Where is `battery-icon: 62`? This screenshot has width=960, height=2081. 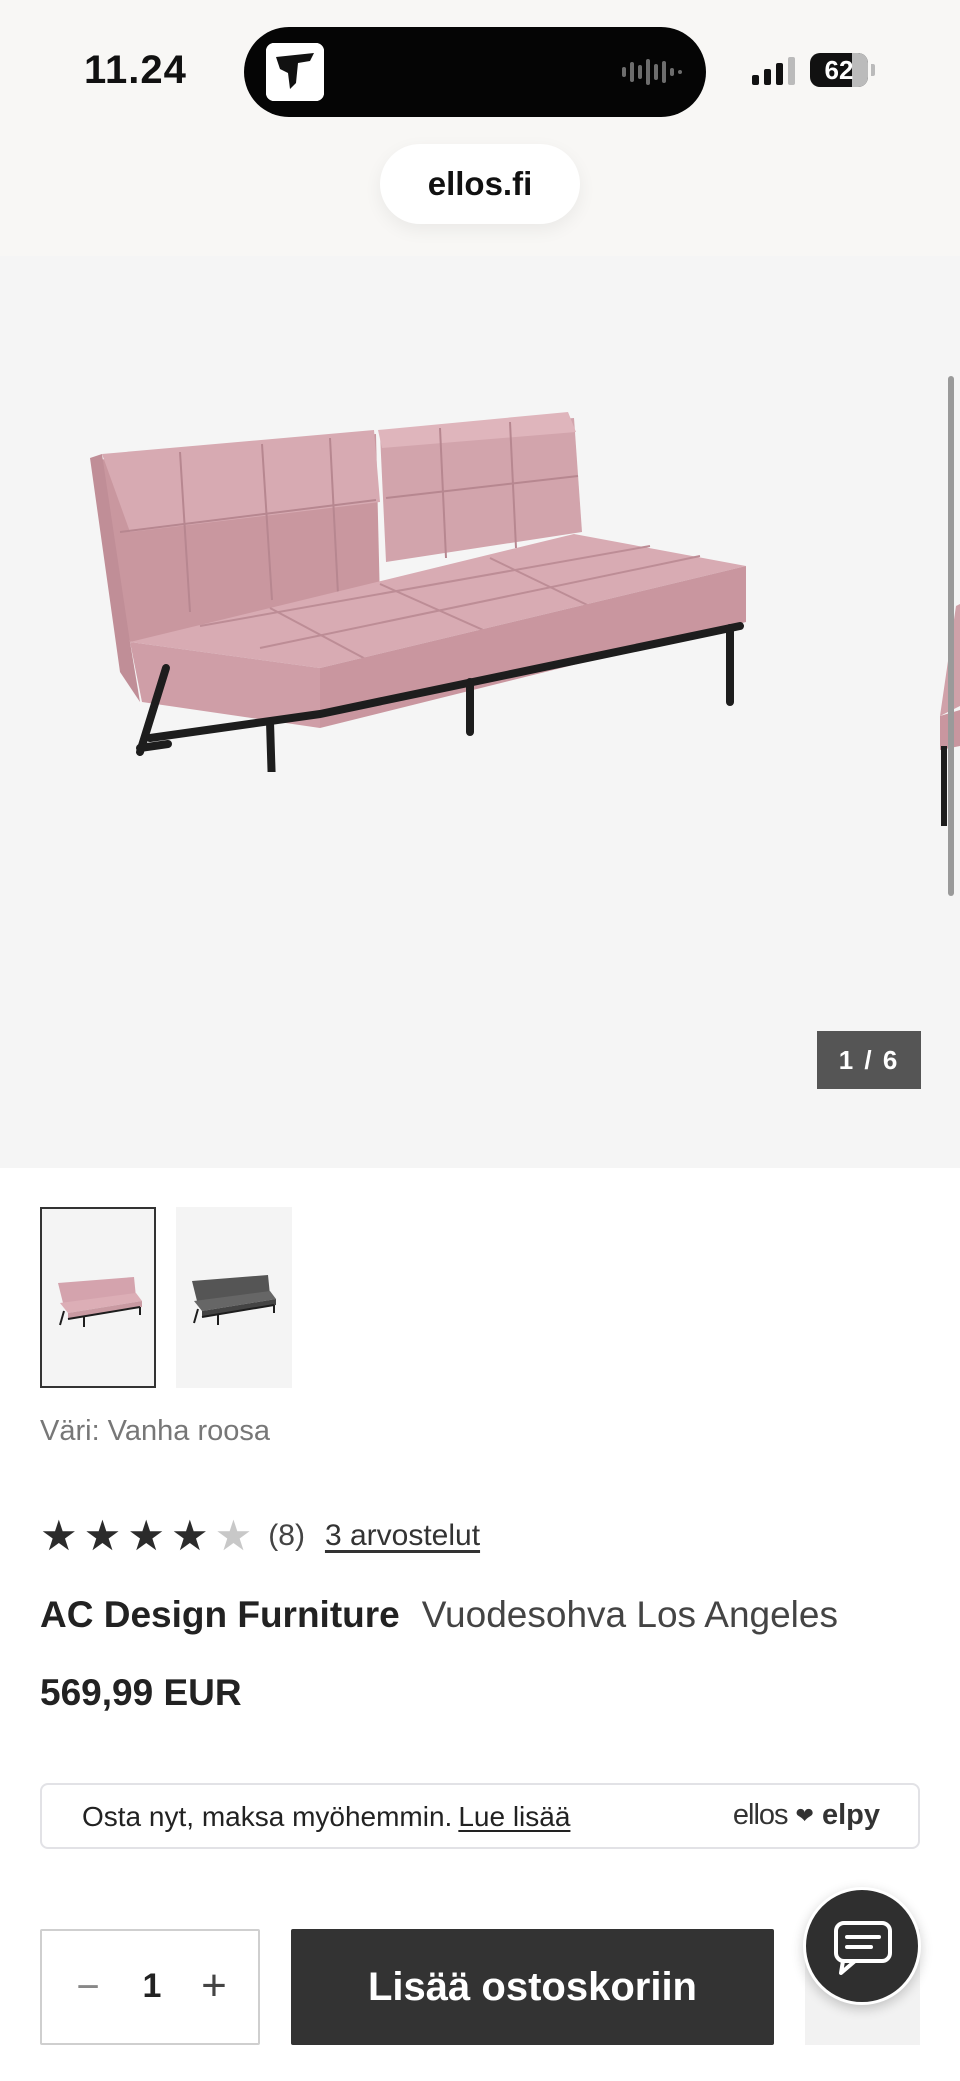 battery-icon: 62 is located at coordinates (842, 70).